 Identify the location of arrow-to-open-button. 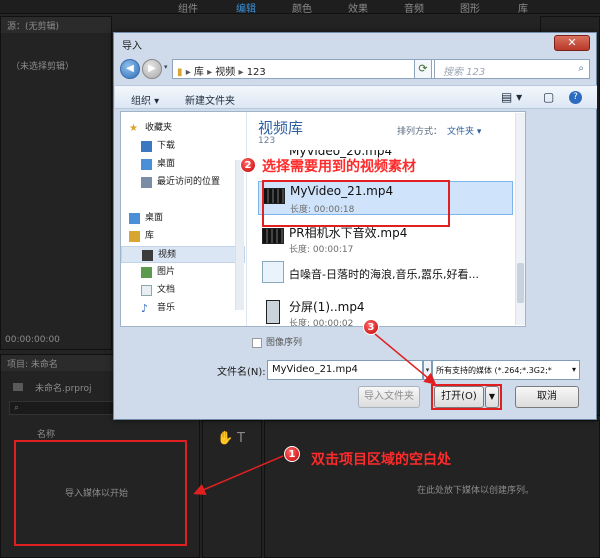
(405, 359).